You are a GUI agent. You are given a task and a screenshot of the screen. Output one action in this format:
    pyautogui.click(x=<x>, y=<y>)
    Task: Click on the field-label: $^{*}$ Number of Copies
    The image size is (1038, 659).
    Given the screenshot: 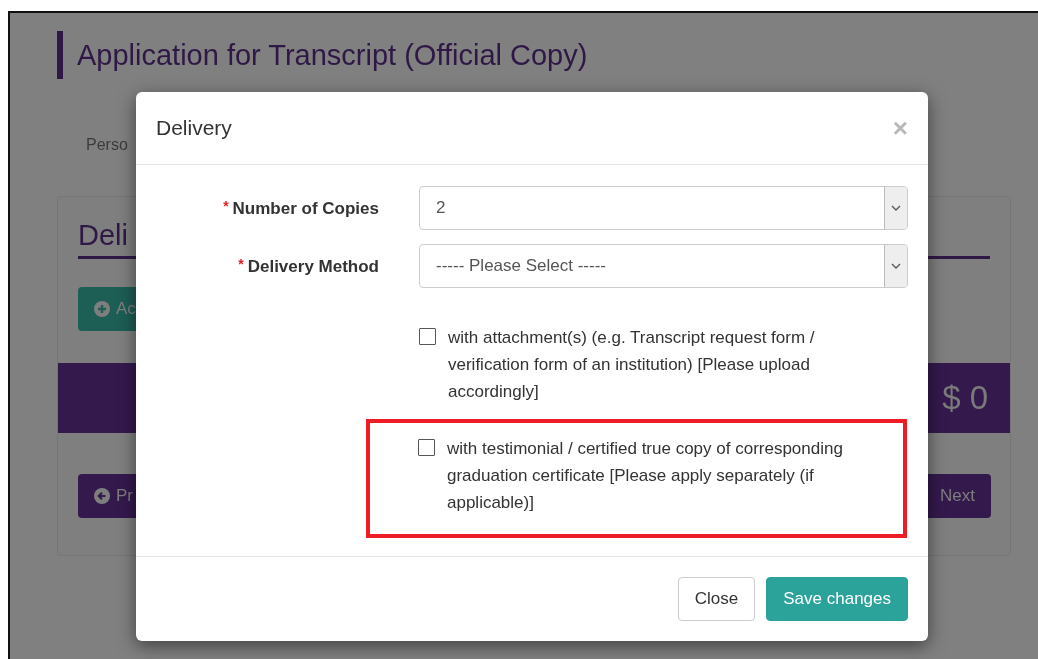 What is the action you would take?
    pyautogui.click(x=300, y=208)
    